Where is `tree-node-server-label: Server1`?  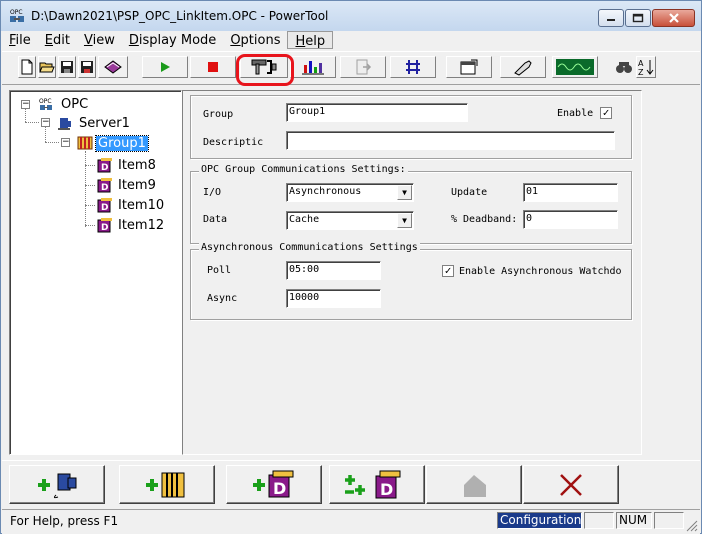
tree-node-server-label: Server1 is located at coordinates (104, 123).